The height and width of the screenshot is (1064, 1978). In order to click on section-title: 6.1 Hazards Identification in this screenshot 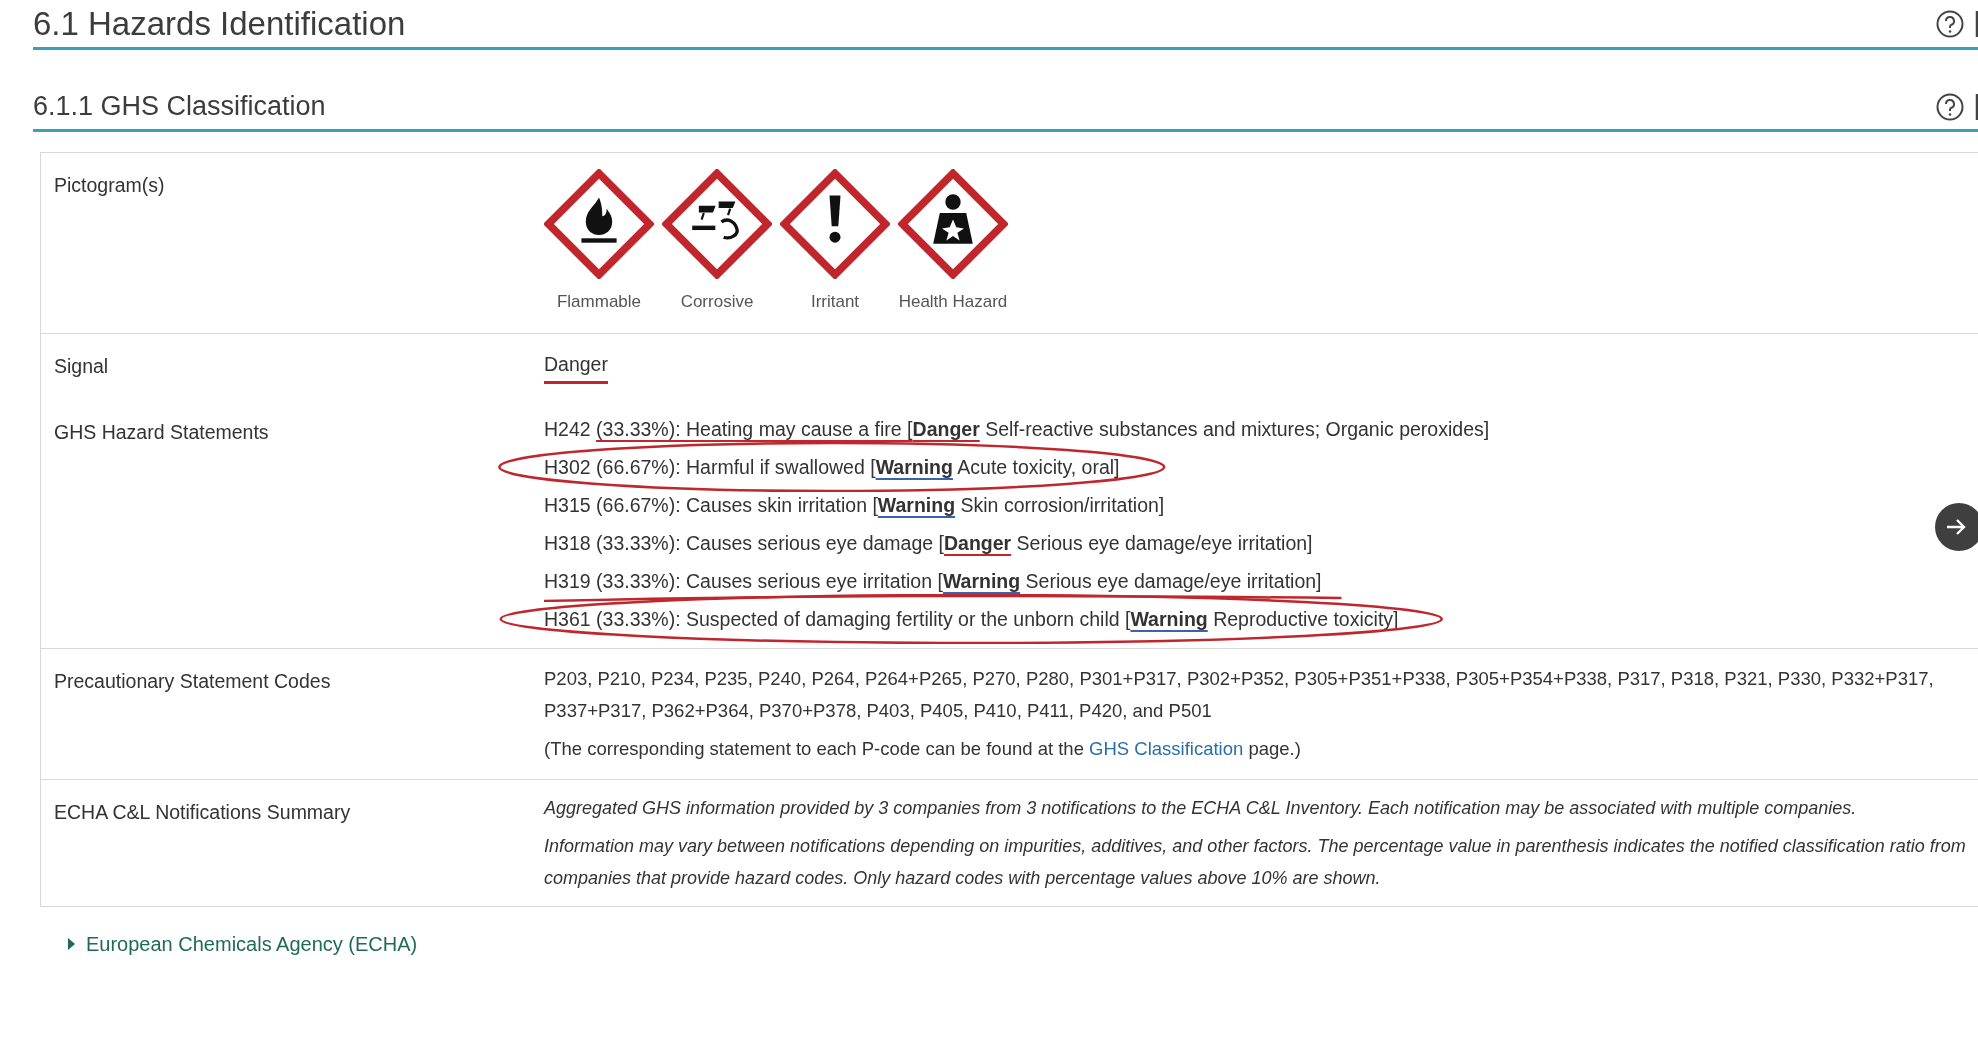, I will do `click(219, 23)`.